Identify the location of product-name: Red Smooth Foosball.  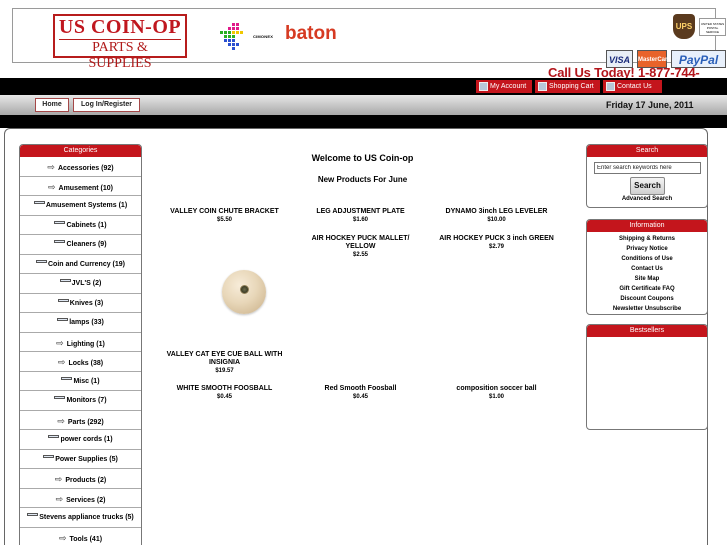
(361, 388).